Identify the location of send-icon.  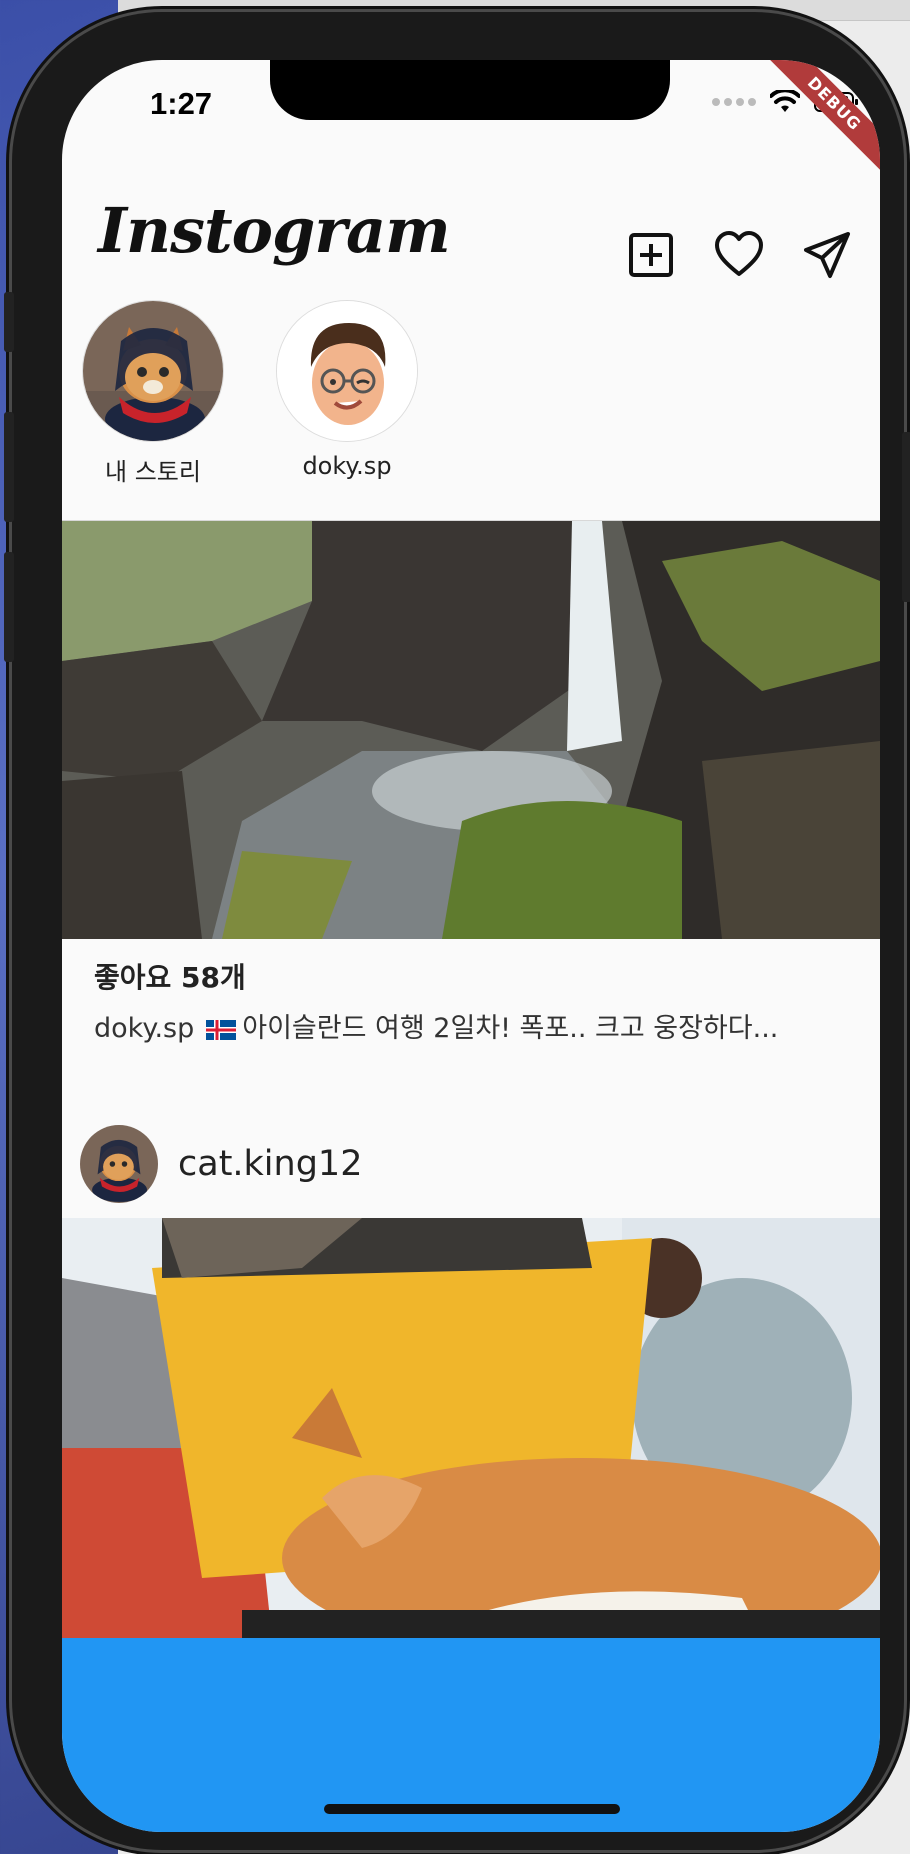
(827, 255).